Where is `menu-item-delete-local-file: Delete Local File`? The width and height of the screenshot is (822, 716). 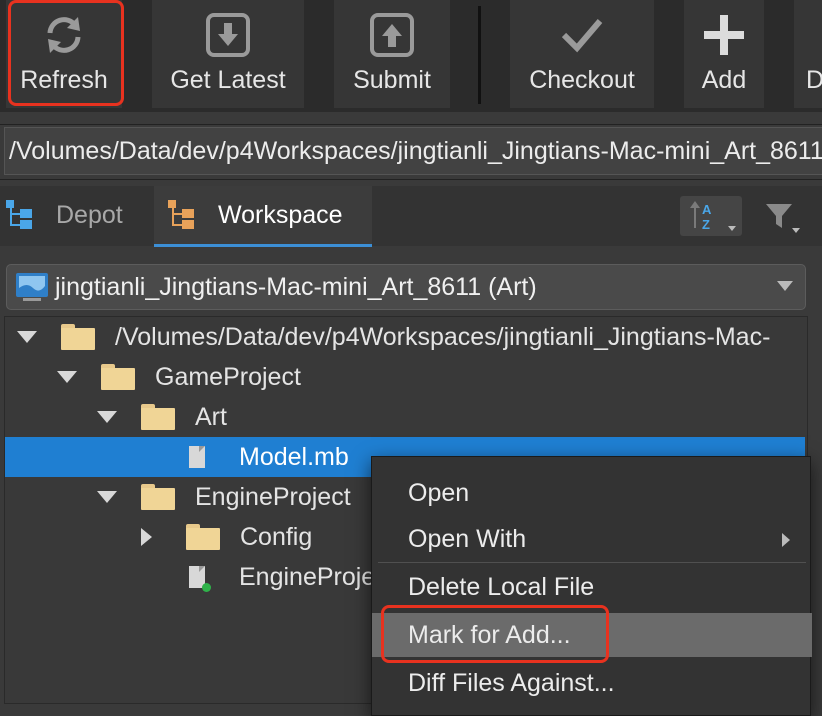 menu-item-delete-local-file: Delete Local File is located at coordinates (592, 587).